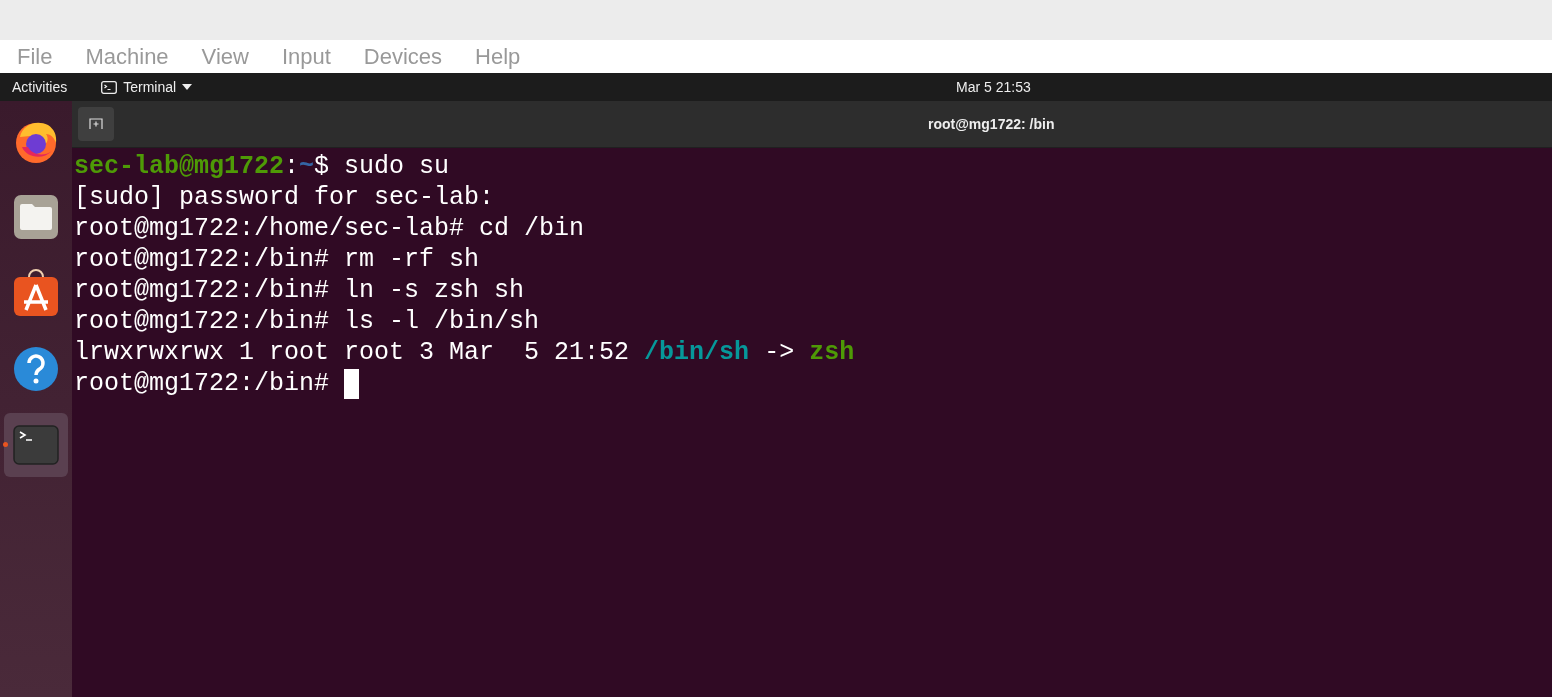 This screenshot has width=1552, height=697. What do you see at coordinates (832, 352) in the screenshot?
I see `terminal-text: zsh` at bounding box center [832, 352].